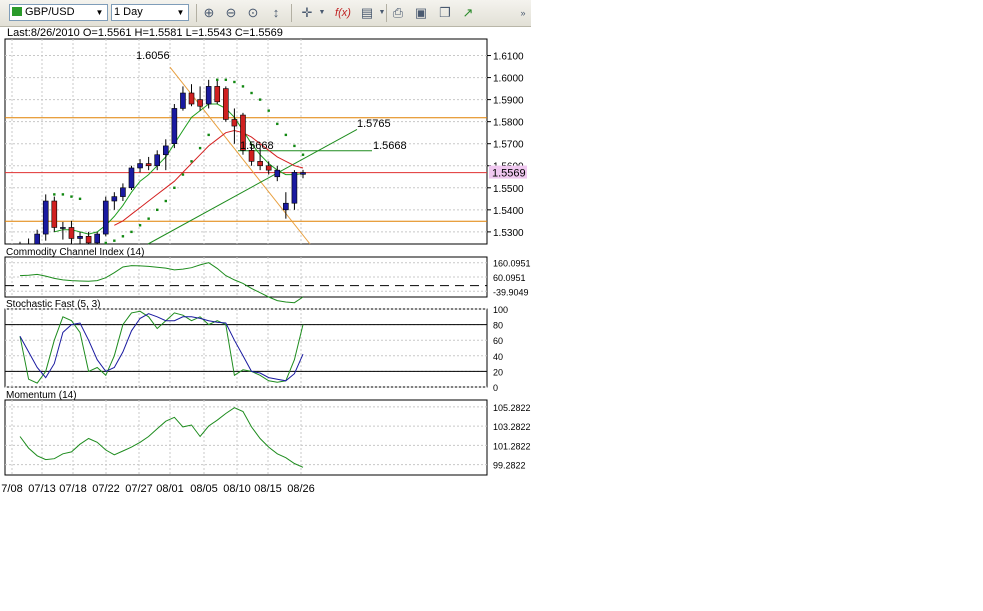  What do you see at coordinates (509, 466) in the screenshot?
I see `momentum-y-tick-label: 99.2822` at bounding box center [509, 466].